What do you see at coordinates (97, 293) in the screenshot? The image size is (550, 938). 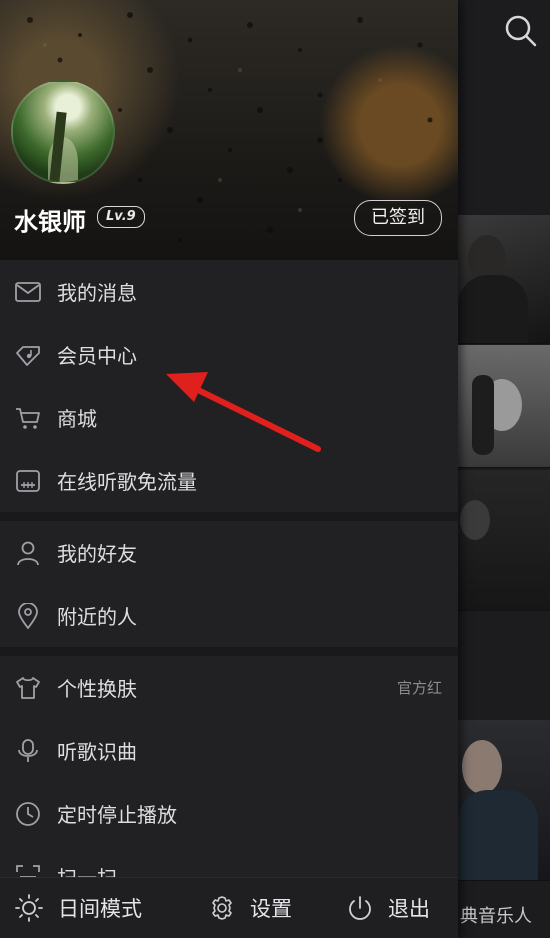 I see `menu-item-label: 我的消息` at bounding box center [97, 293].